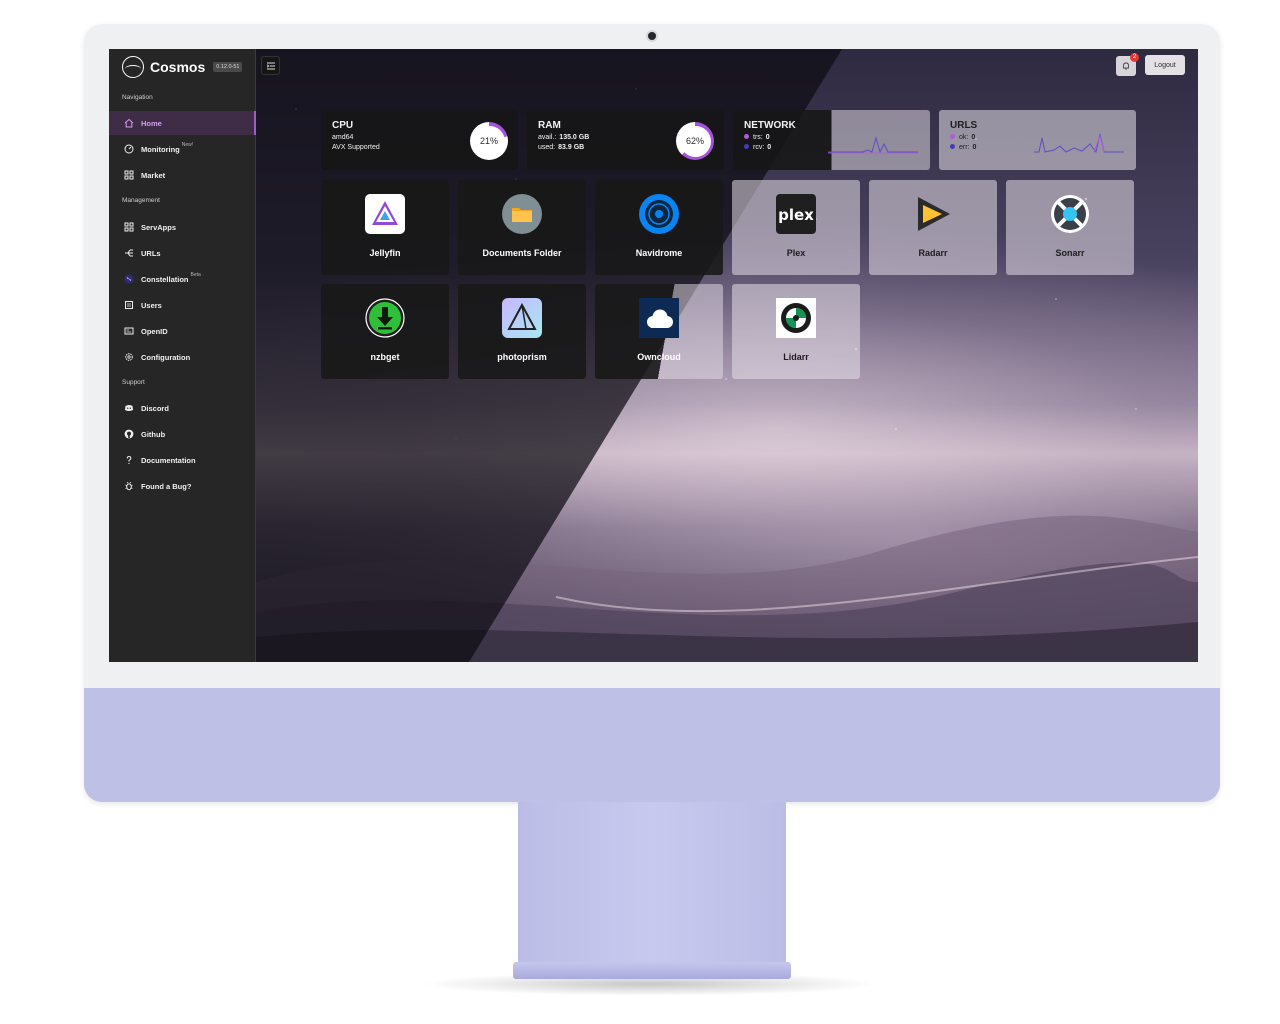 The height and width of the screenshot is (1024, 1280). I want to click on sidebar-item-monitoring: Monitoring New!, so click(182, 149).